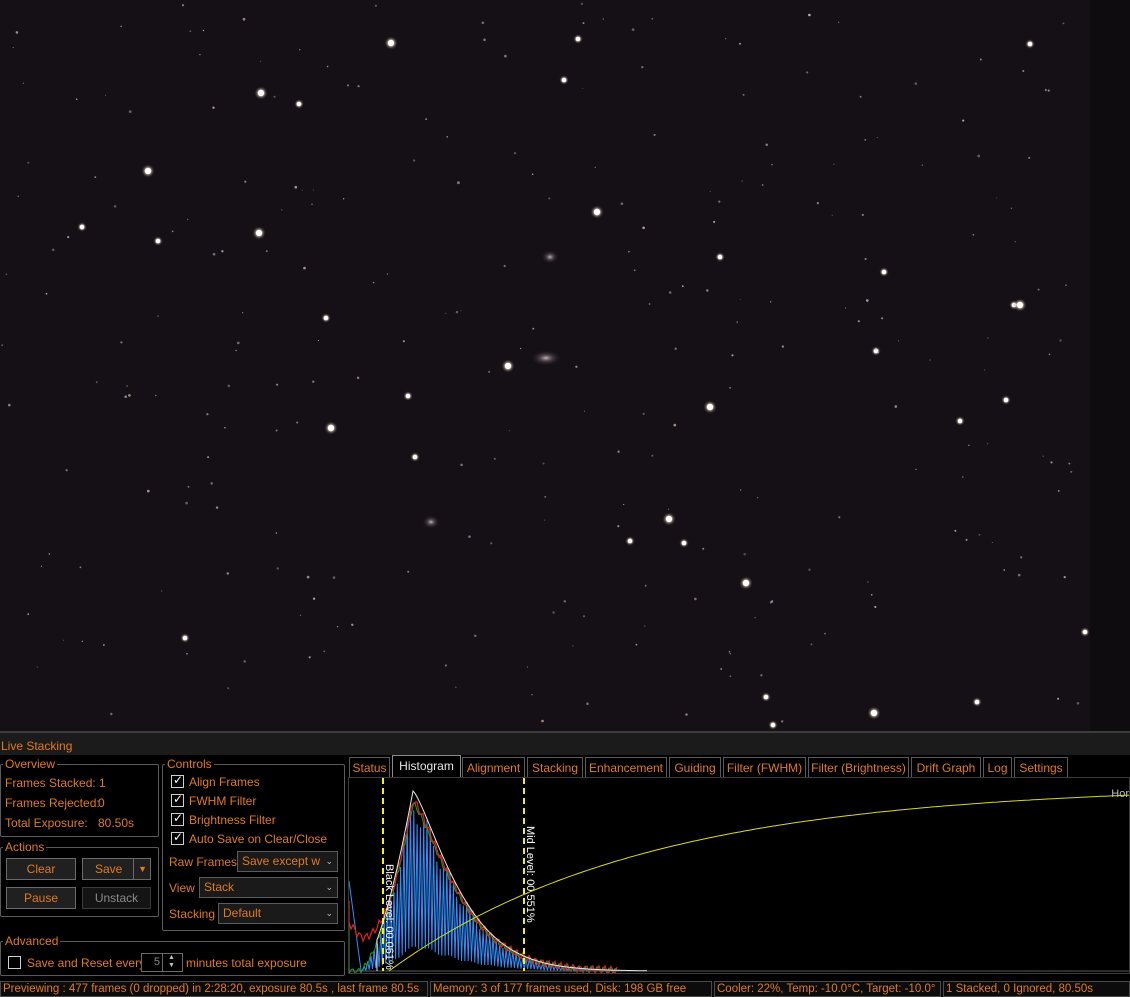 The width and height of the screenshot is (1130, 997). I want to click on clear-button: Clear, so click(41, 869).